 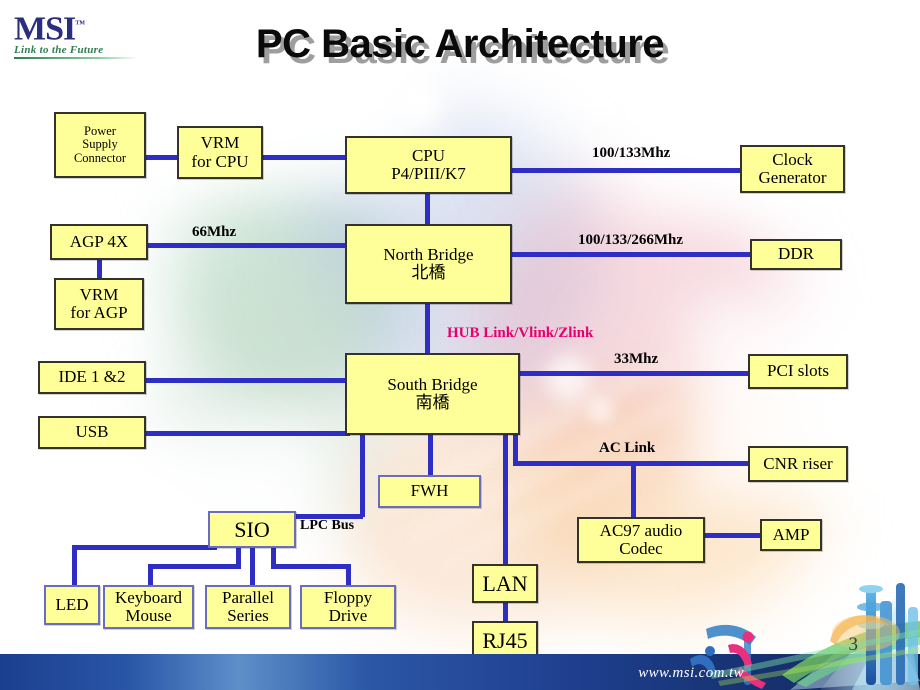 I want to click on node-led: LED, so click(x=72, y=605).